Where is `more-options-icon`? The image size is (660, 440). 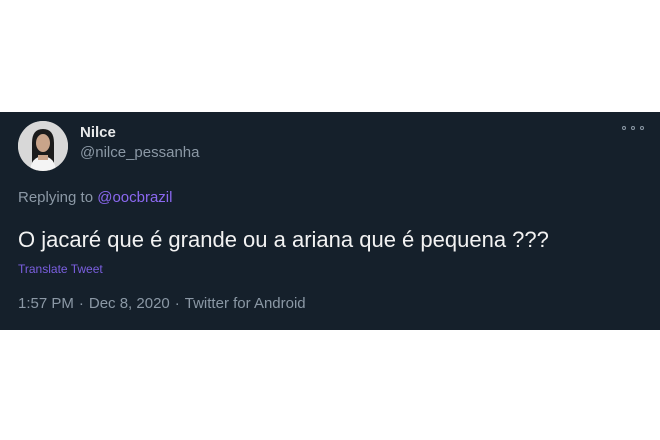 more-options-icon is located at coordinates (633, 128).